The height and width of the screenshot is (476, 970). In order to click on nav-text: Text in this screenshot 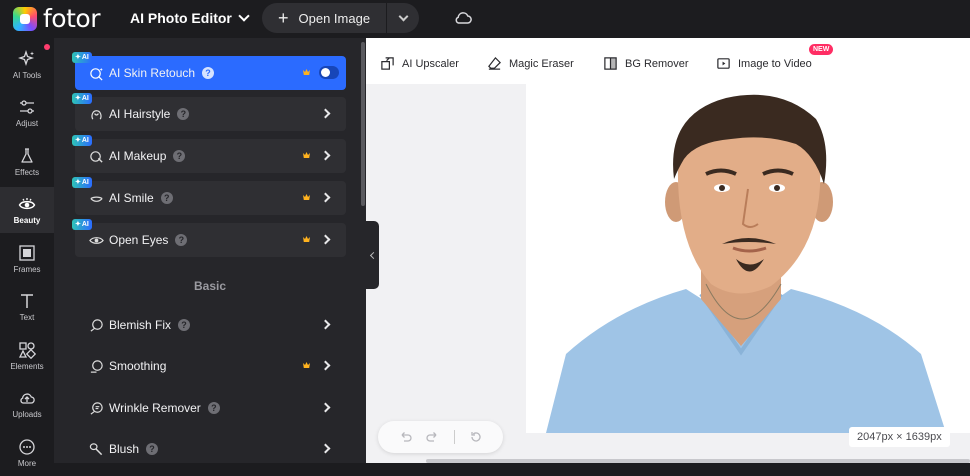, I will do `click(27, 307)`.